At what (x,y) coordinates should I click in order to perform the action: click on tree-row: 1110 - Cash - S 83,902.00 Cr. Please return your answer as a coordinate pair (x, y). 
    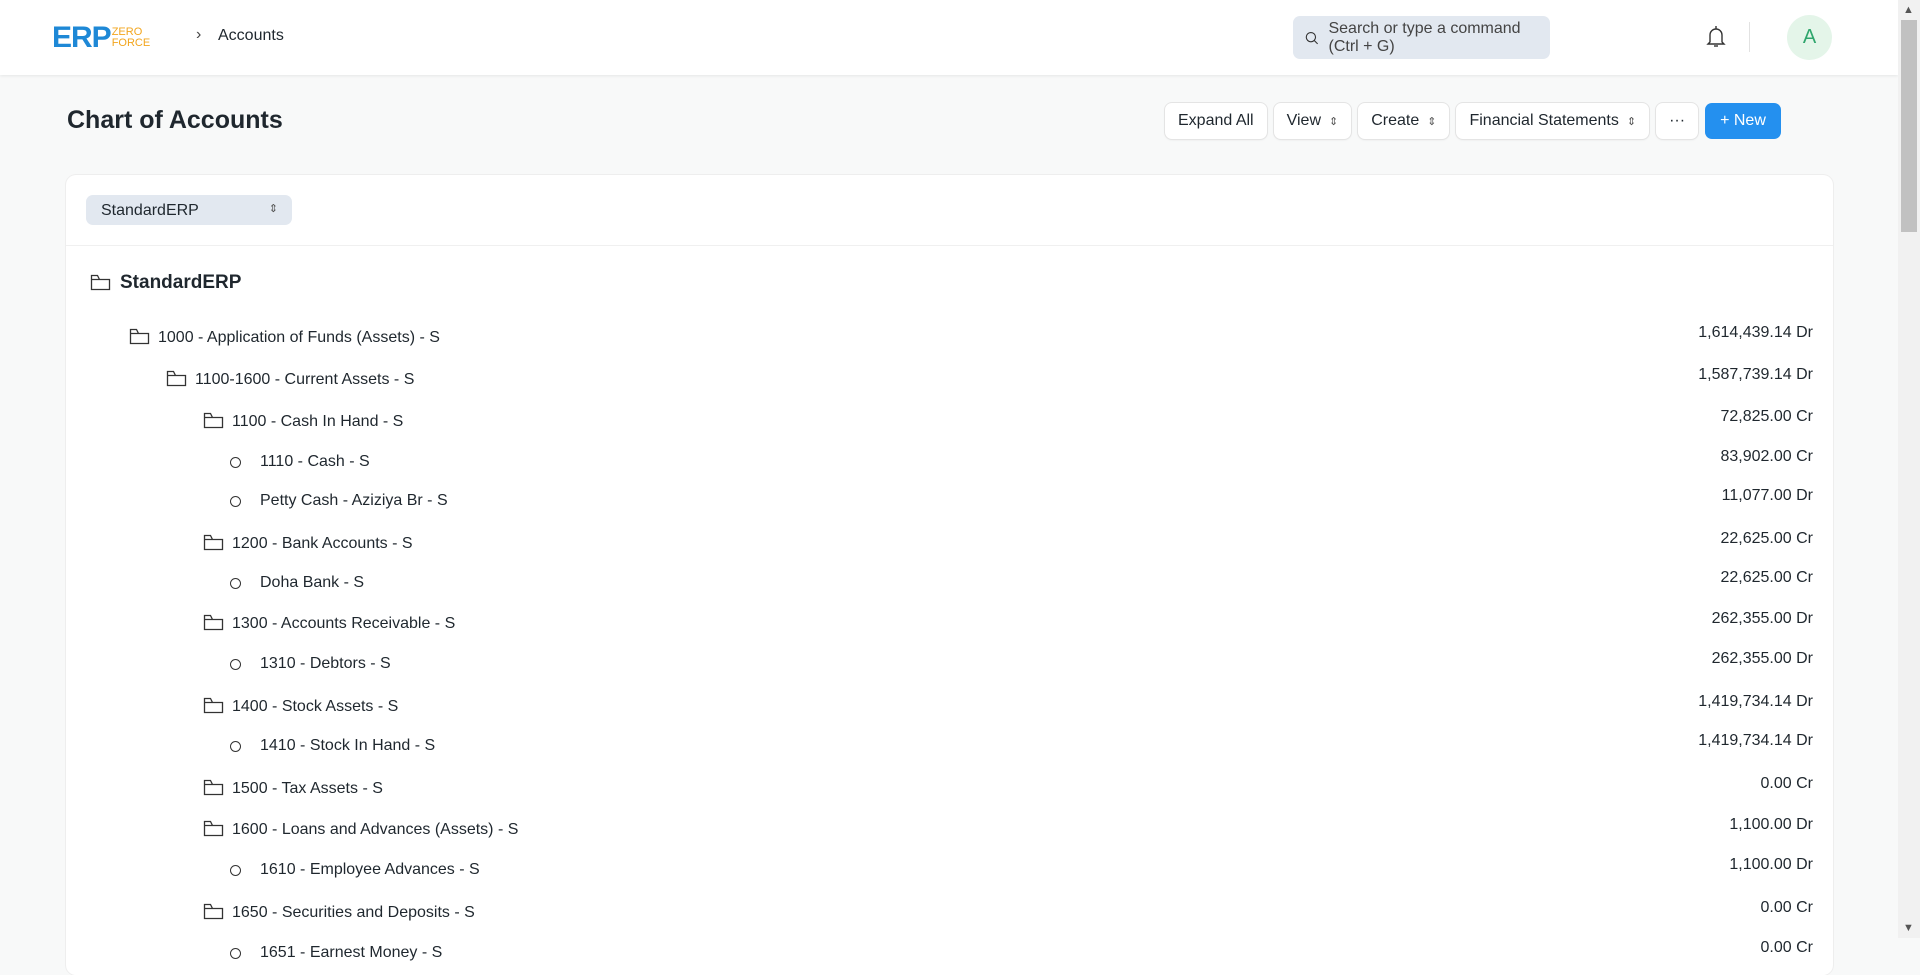
    Looking at the image, I should click on (949, 463).